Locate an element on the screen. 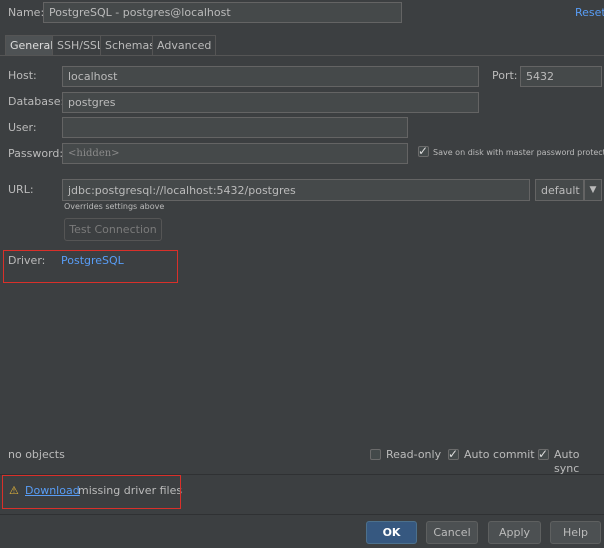 The image size is (604, 548). port-input: 5432 is located at coordinates (561, 76).